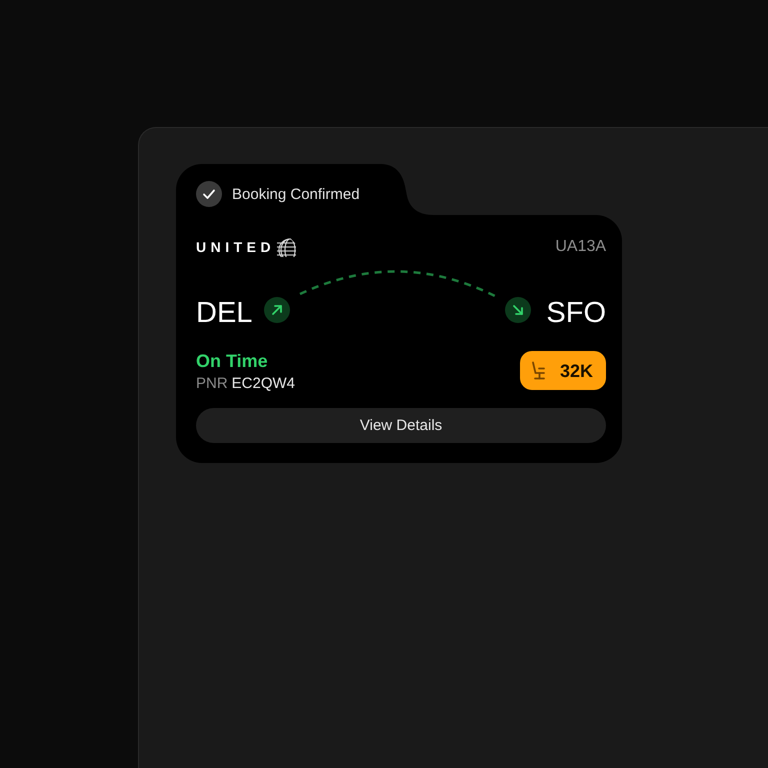 This screenshot has height=768, width=768. What do you see at coordinates (580, 247) in the screenshot?
I see `flight-number: UA13A` at bounding box center [580, 247].